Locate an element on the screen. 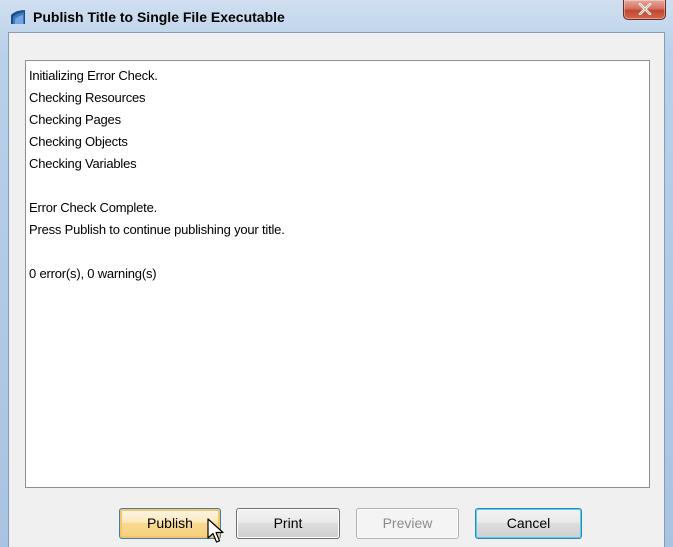  app-icon is located at coordinates (18, 17).